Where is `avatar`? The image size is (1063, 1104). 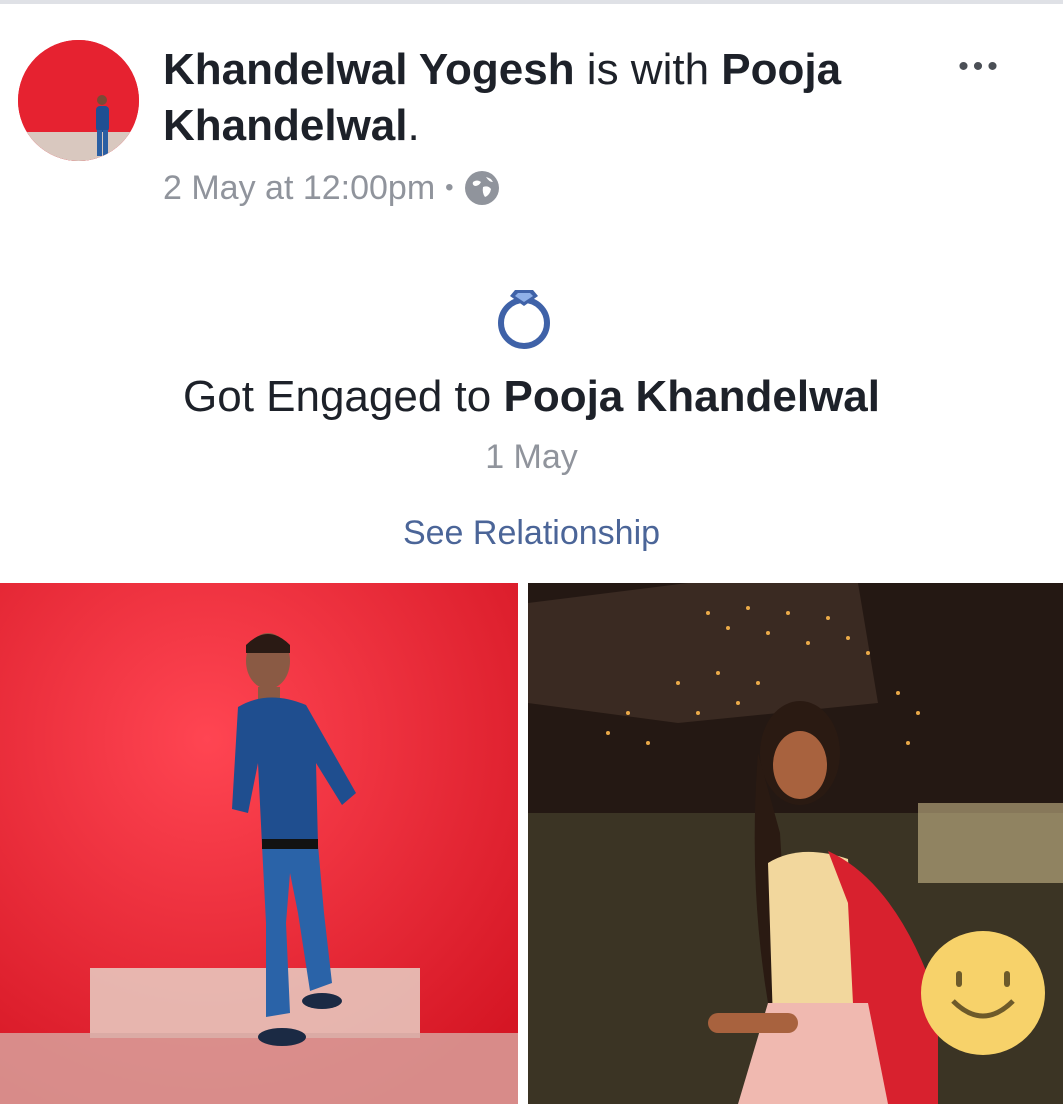 avatar is located at coordinates (78, 100).